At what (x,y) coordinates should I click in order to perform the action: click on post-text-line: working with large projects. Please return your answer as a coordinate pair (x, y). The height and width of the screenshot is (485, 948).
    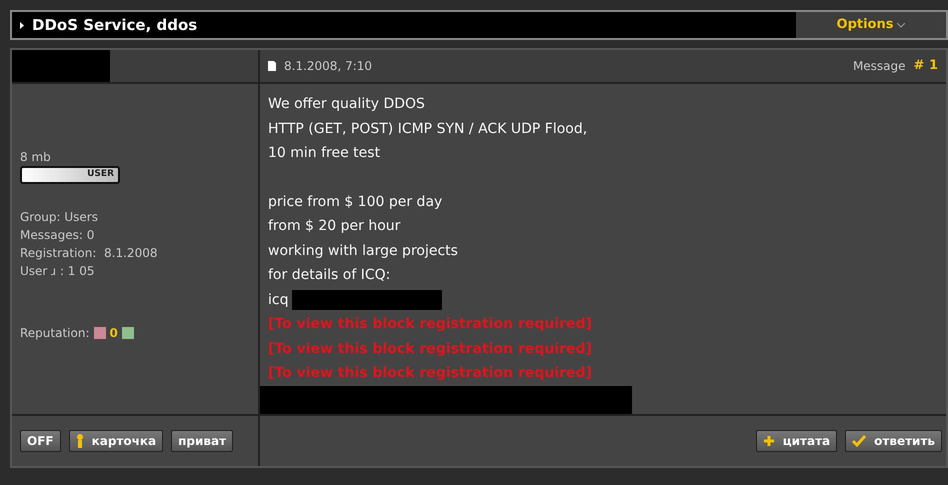
    Looking at the image, I should click on (363, 251).